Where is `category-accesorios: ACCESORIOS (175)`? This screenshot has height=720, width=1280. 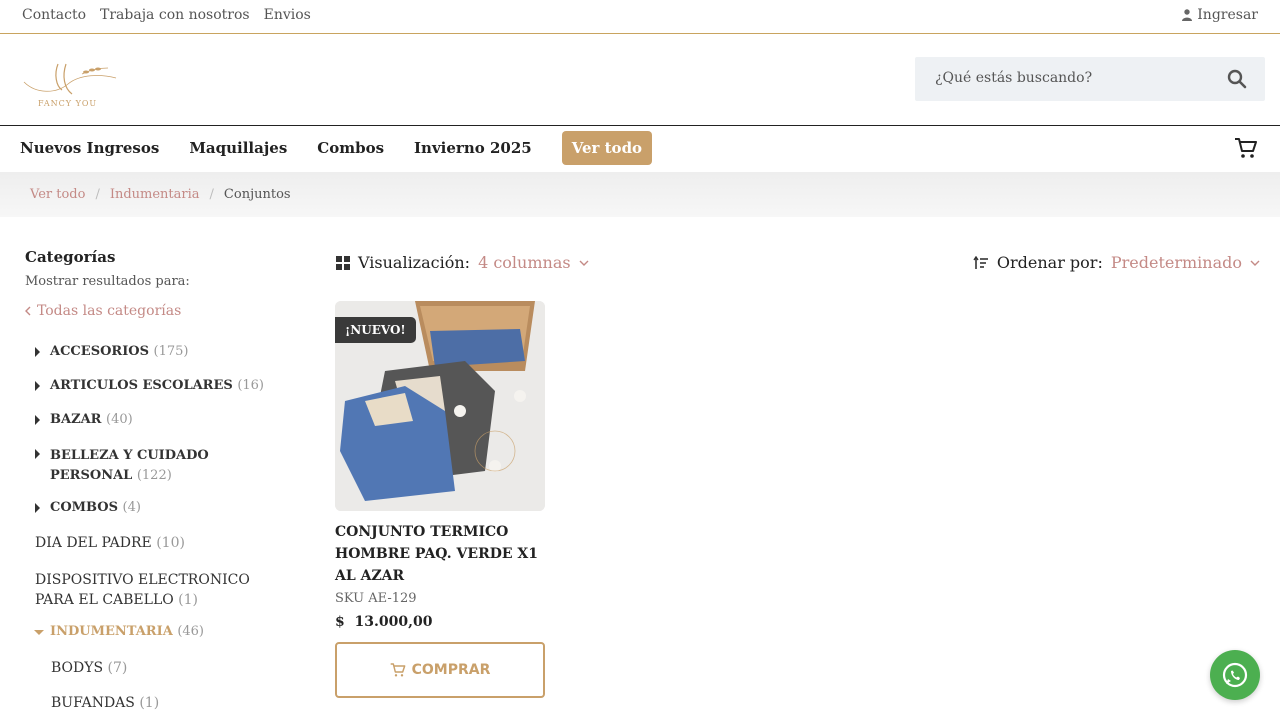
category-accesorios: ACCESORIOS (175) is located at coordinates (119, 351).